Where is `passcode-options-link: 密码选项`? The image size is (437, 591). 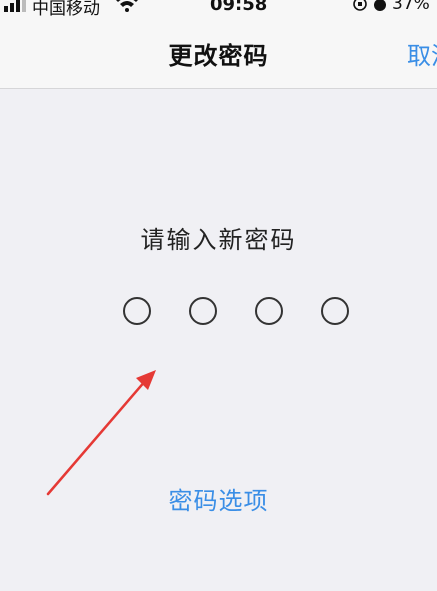 passcode-options-link: 密码选项 is located at coordinates (218, 498).